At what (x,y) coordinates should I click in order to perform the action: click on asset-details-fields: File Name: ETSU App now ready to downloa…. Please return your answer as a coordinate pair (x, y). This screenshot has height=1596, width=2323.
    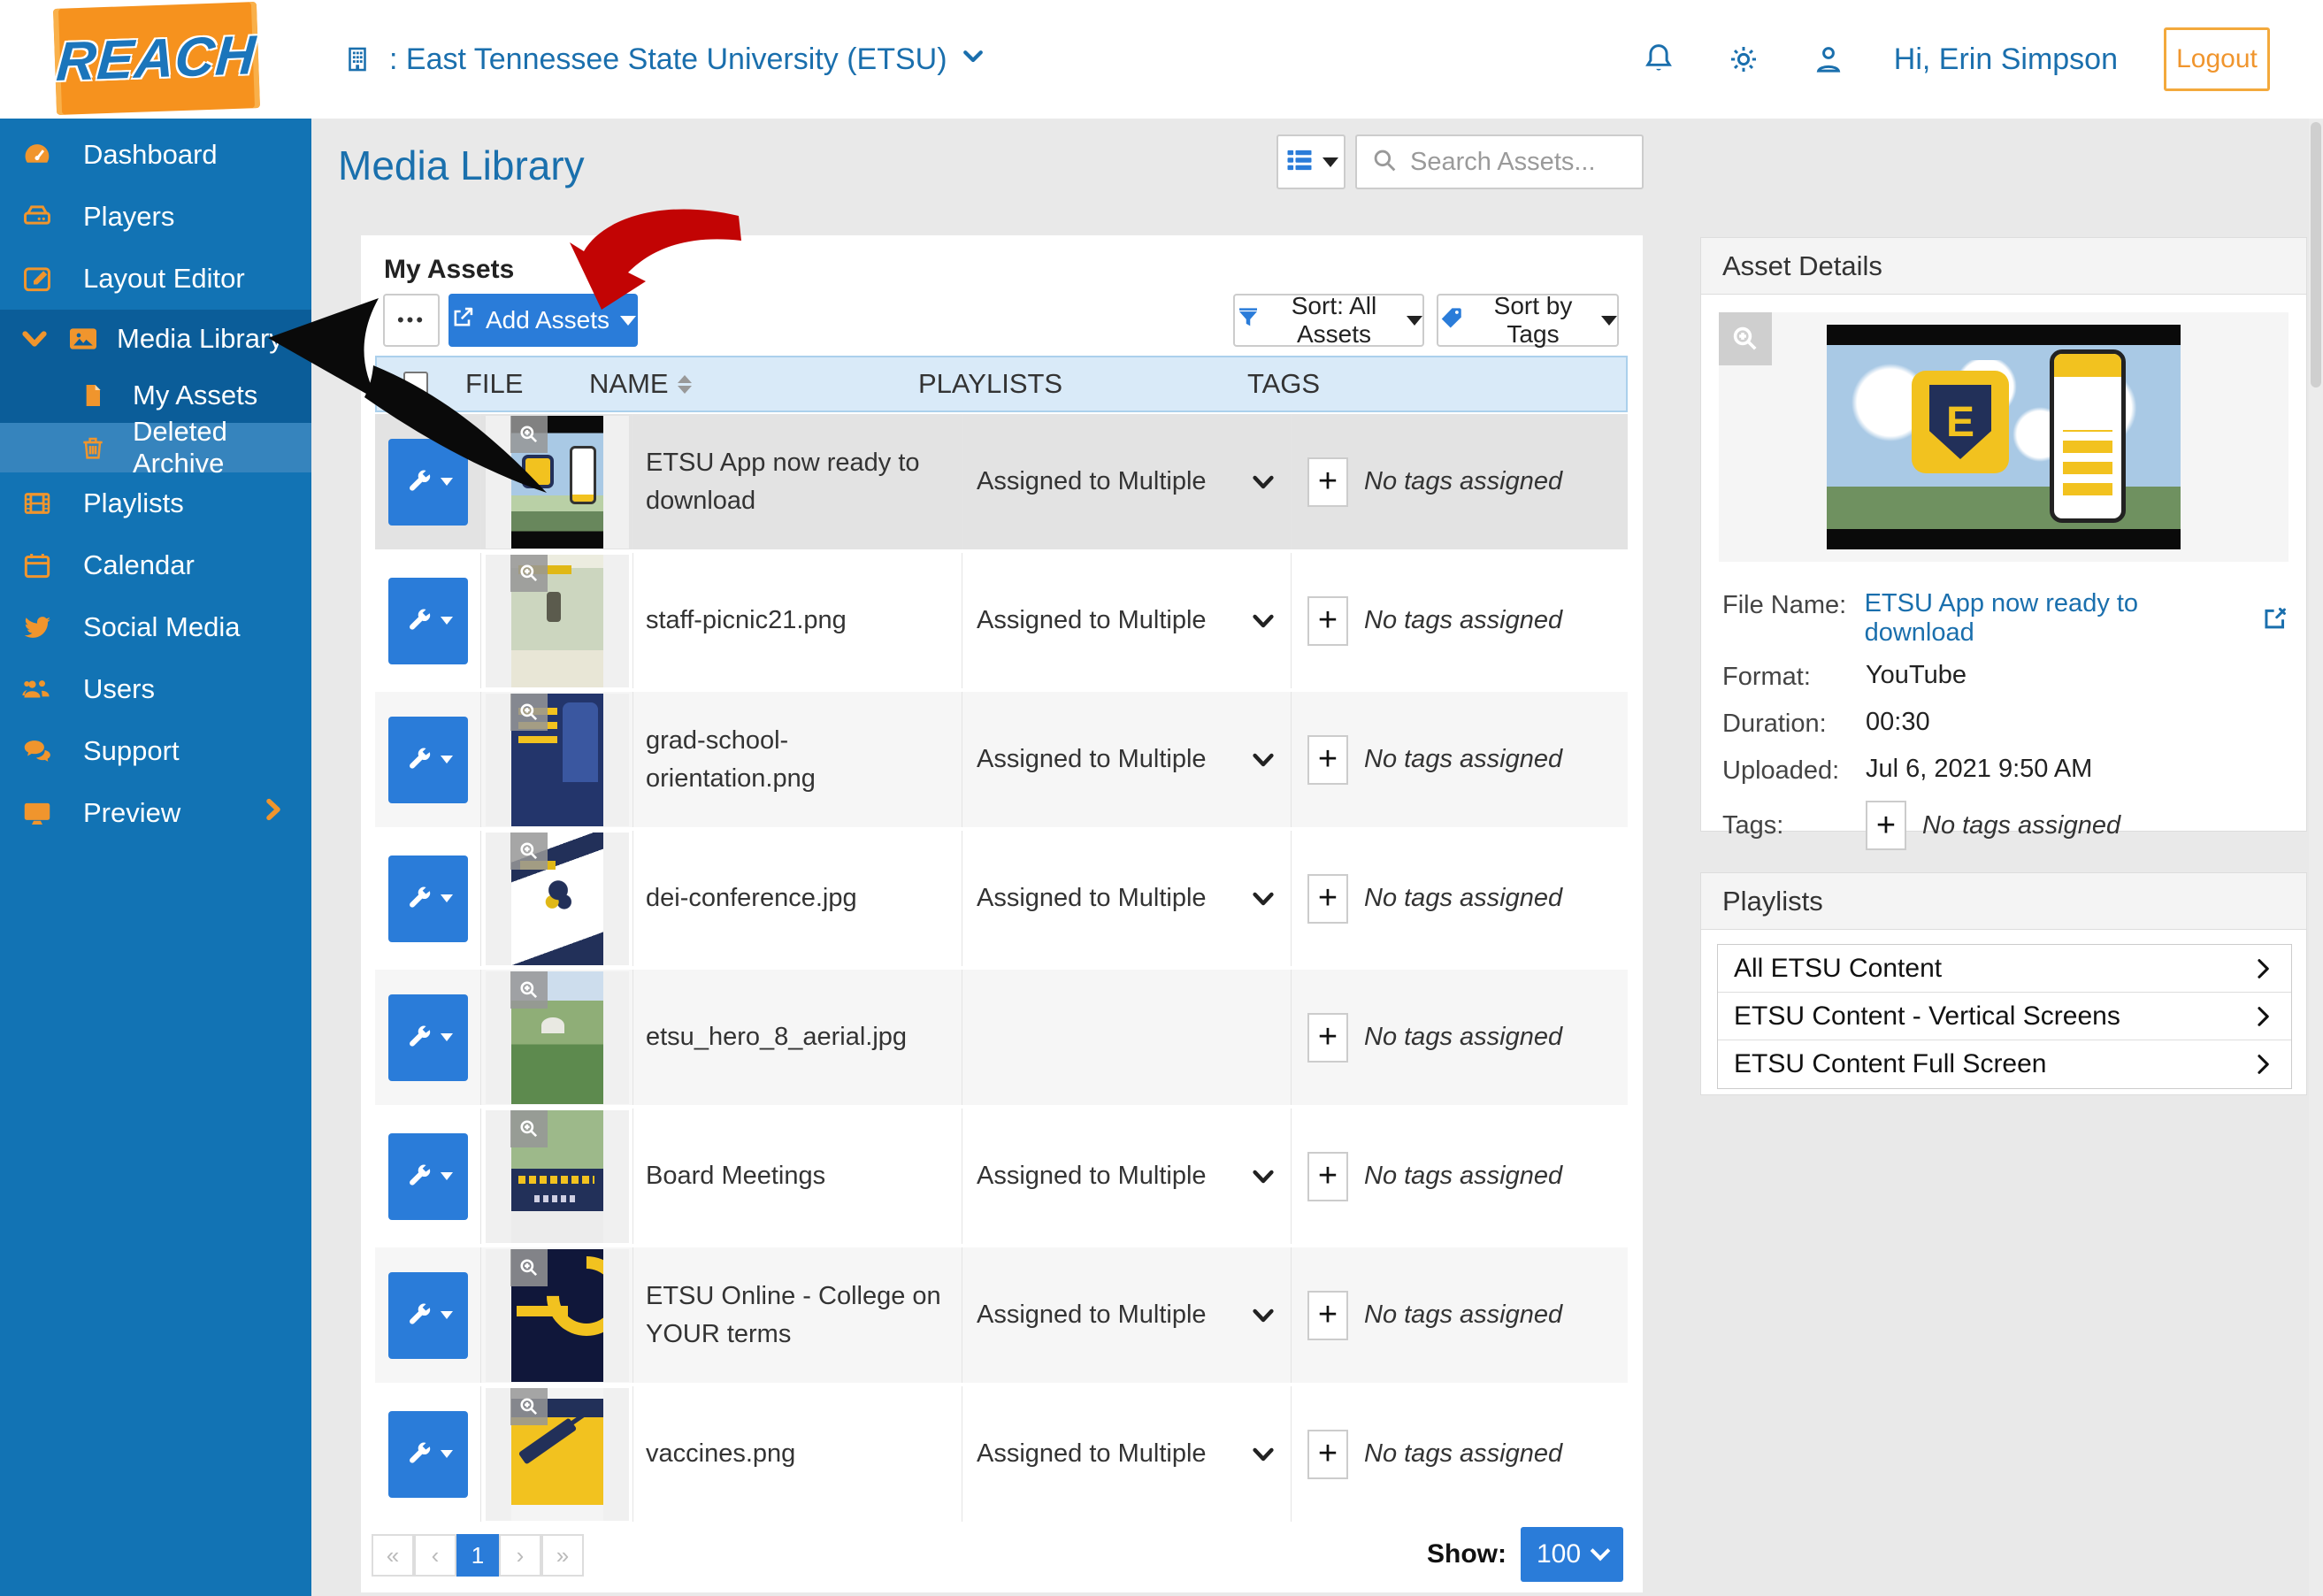
    Looking at the image, I should click on (2005, 725).